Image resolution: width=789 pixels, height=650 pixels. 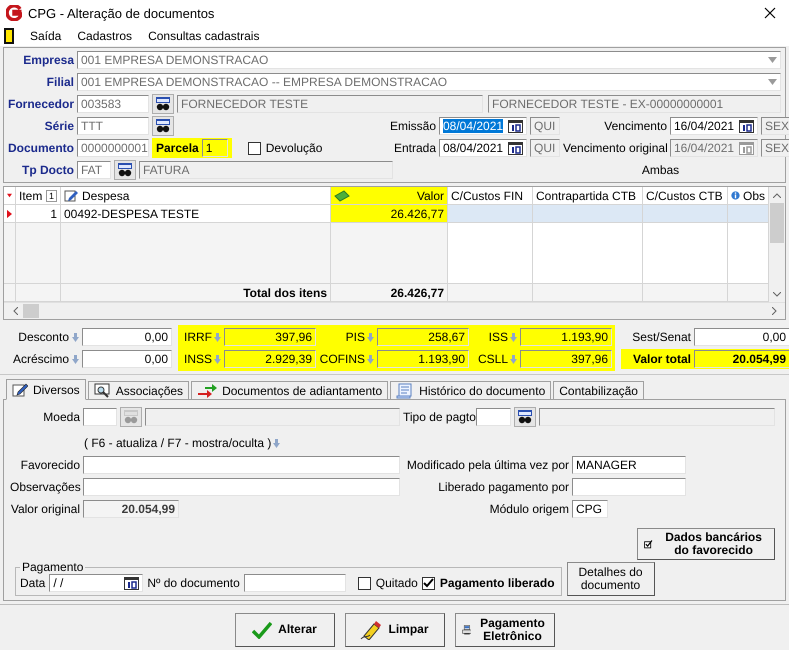 What do you see at coordinates (41, 104) in the screenshot?
I see `field-label: Fornecedor` at bounding box center [41, 104].